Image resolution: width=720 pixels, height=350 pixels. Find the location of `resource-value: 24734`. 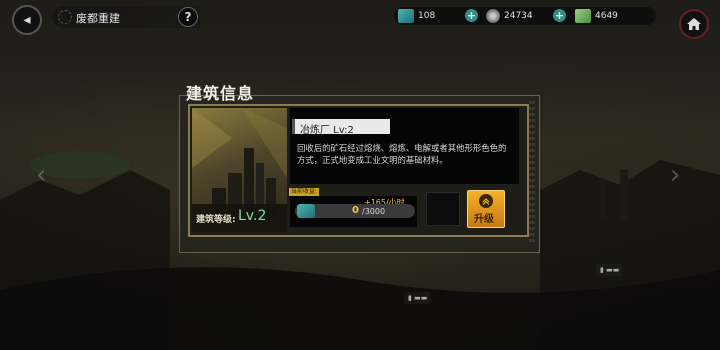

resource-value: 24734 is located at coordinates (518, 16).